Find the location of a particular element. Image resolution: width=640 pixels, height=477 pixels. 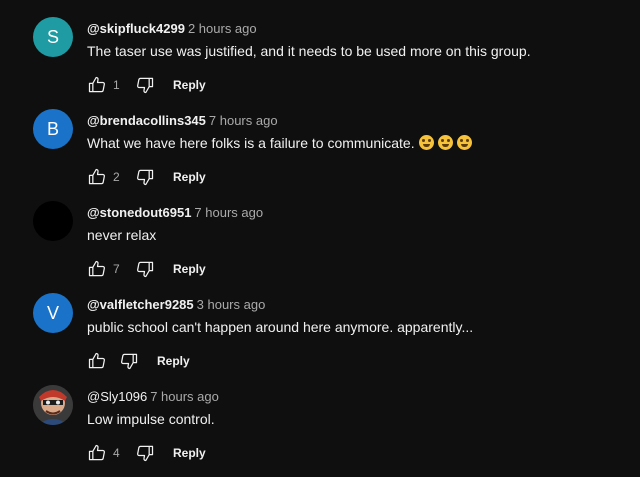

author-handle: @Sly1096 is located at coordinates (117, 396).